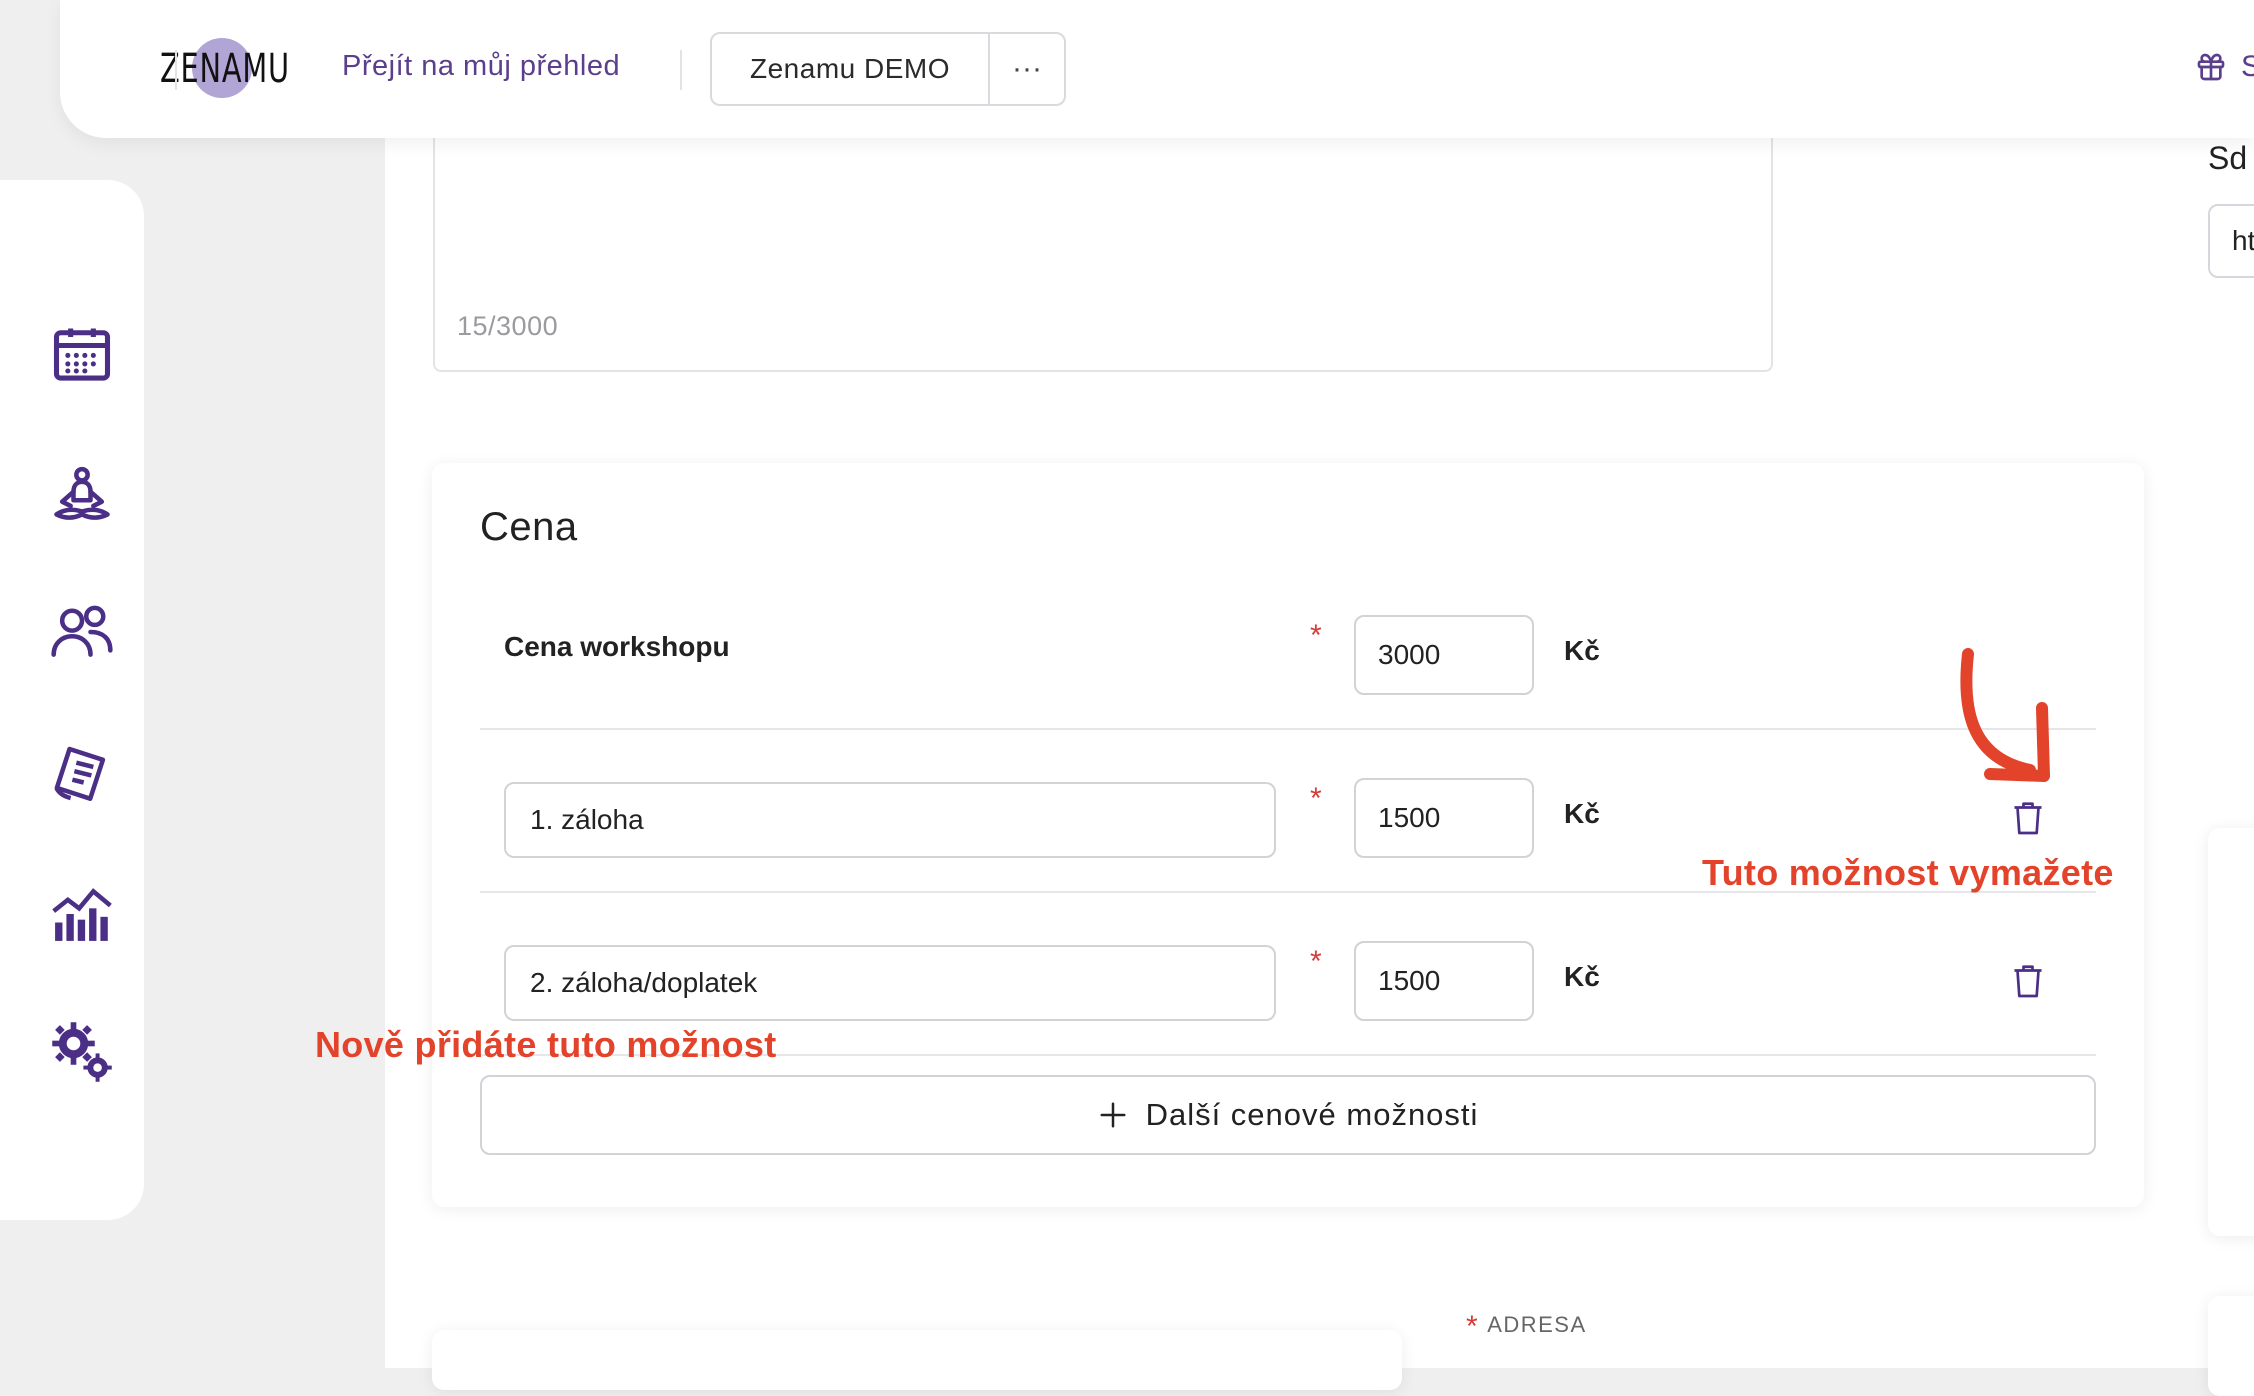 Image resolution: width=2254 pixels, height=1396 pixels. I want to click on plus-icon, so click(1113, 1115).